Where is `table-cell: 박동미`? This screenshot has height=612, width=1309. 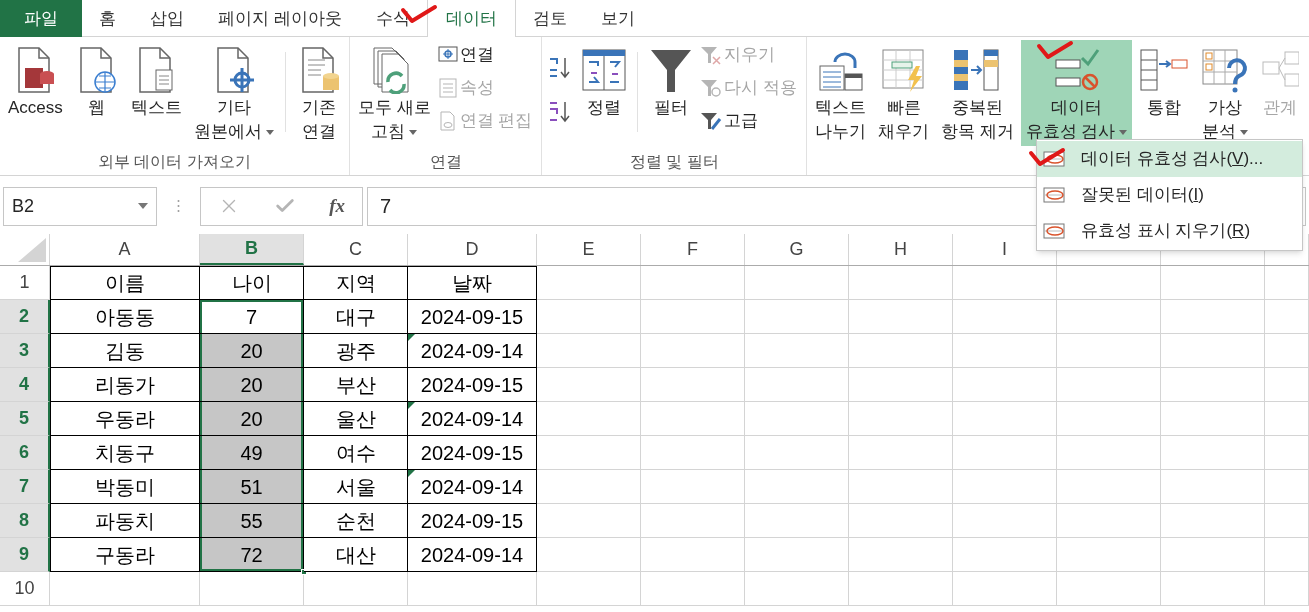
table-cell: 박동미 is located at coordinates (125, 487).